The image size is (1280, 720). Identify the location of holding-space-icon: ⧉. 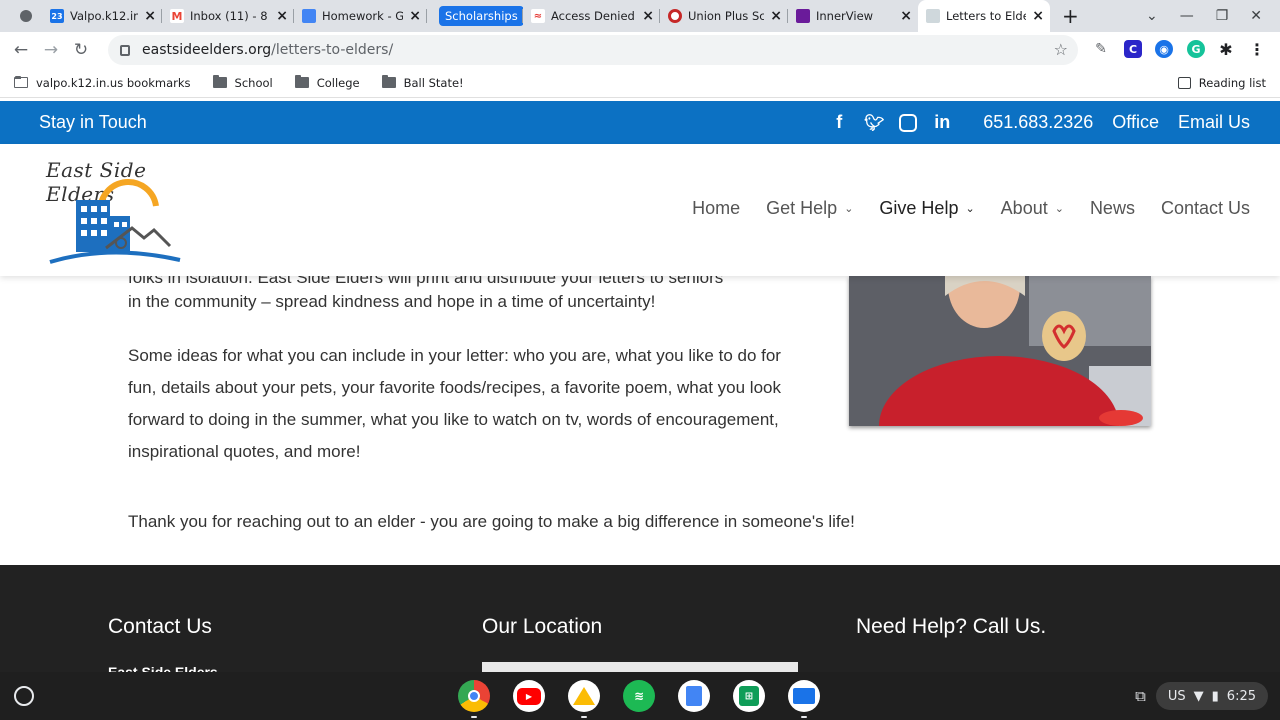
(1140, 696).